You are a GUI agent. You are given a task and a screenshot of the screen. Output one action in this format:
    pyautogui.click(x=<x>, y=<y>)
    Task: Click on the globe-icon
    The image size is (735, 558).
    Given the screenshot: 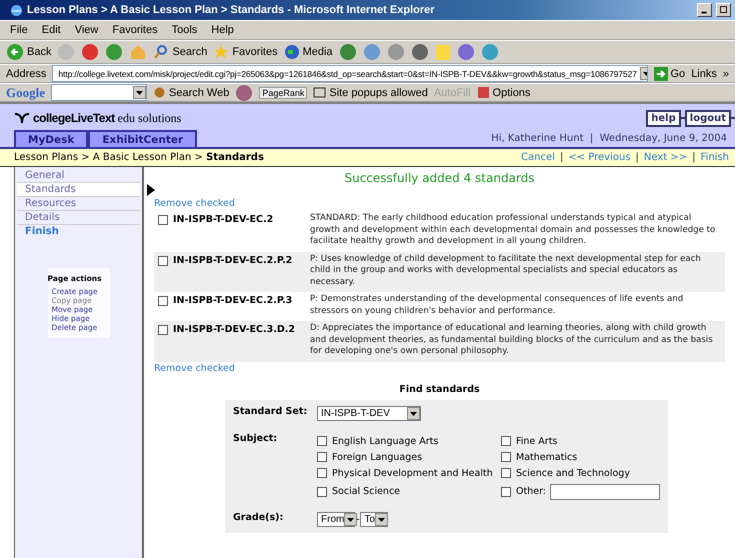 What is the action you would take?
    pyautogui.click(x=292, y=52)
    